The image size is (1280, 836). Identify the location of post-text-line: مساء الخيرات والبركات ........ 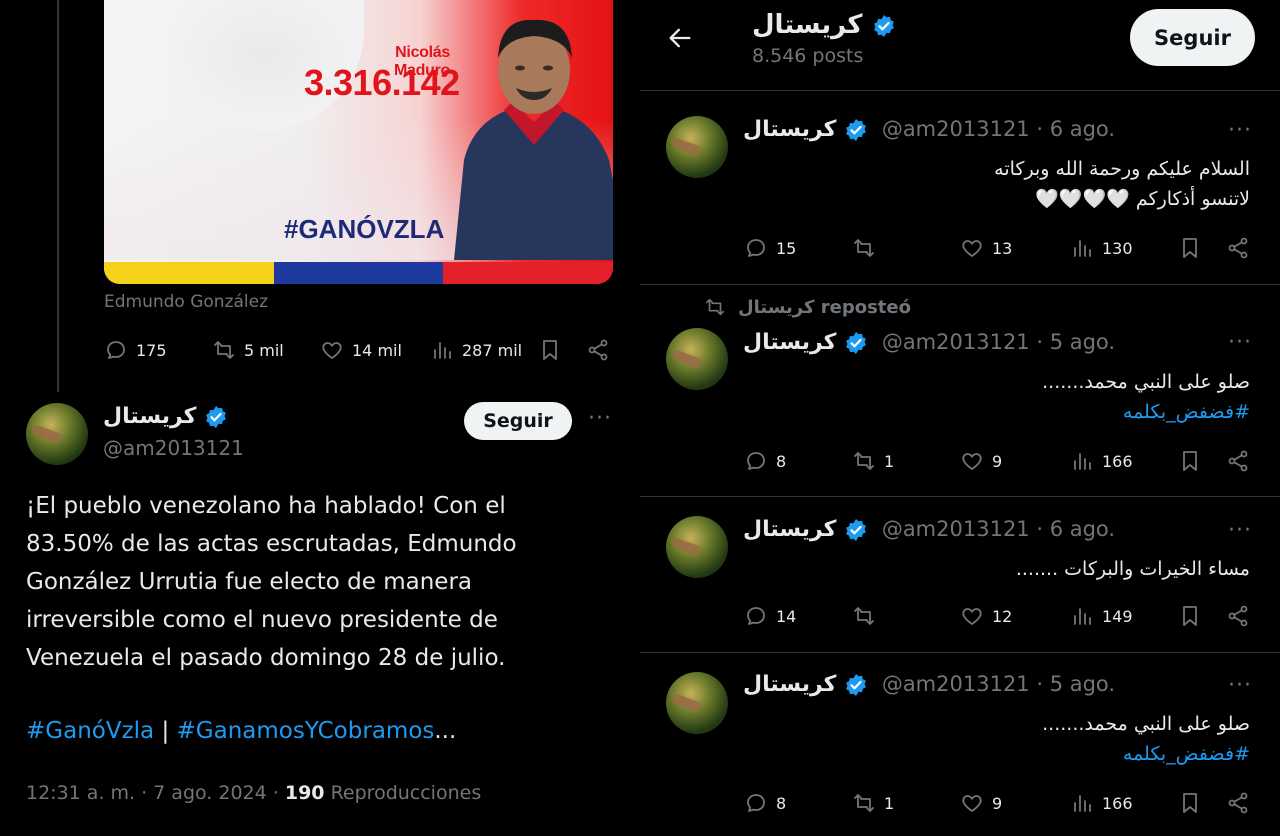
(1132, 569).